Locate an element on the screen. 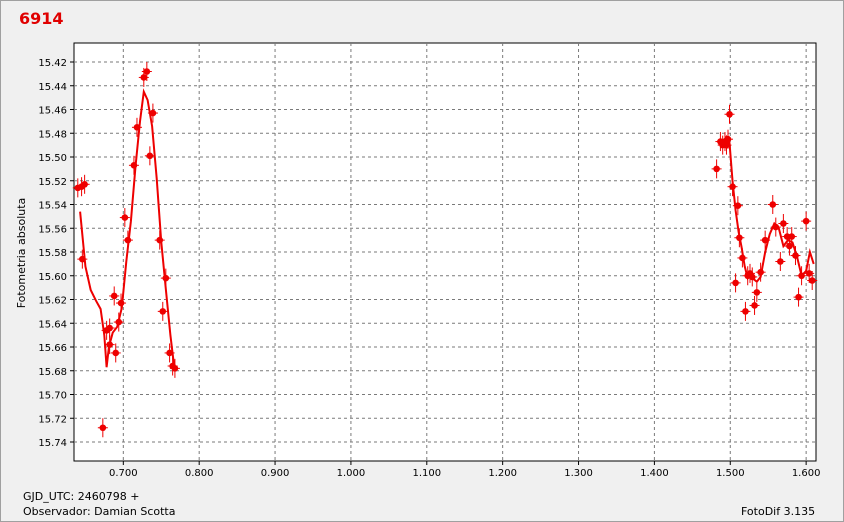 This screenshot has height=522, width=844. y-tick-label: 15.60 is located at coordinates (52, 277).